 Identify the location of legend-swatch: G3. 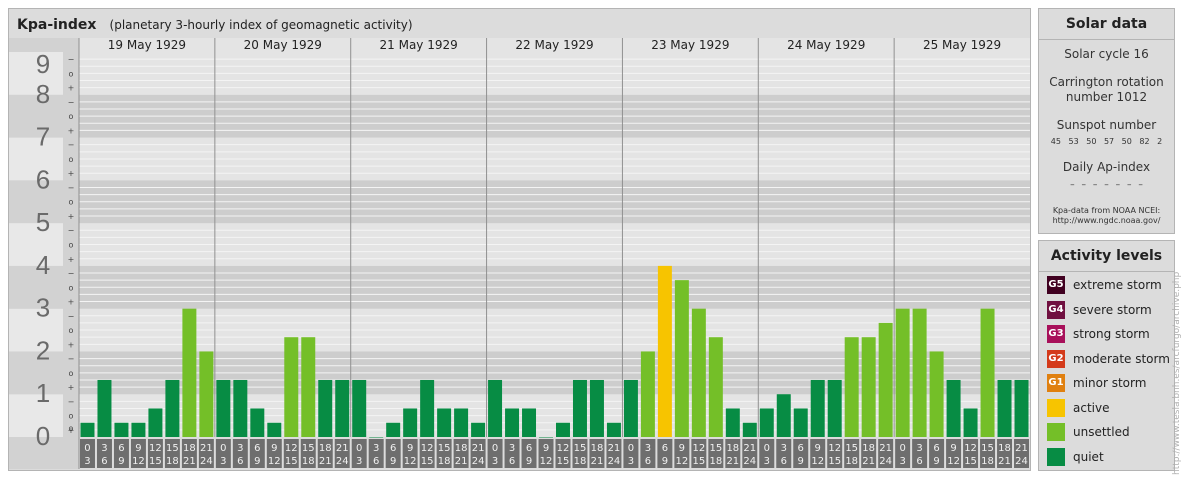
(1056, 334).